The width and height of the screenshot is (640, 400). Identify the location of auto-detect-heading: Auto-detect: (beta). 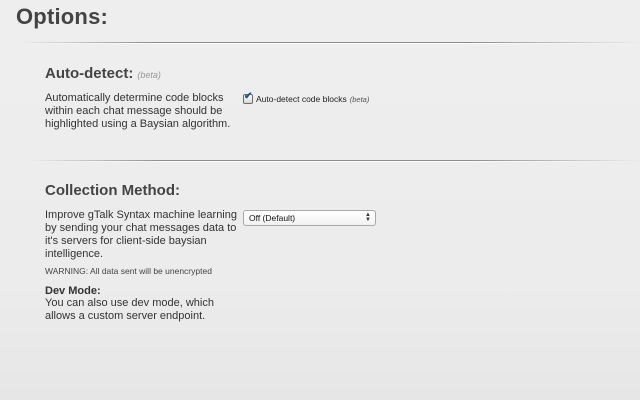
(103, 73).